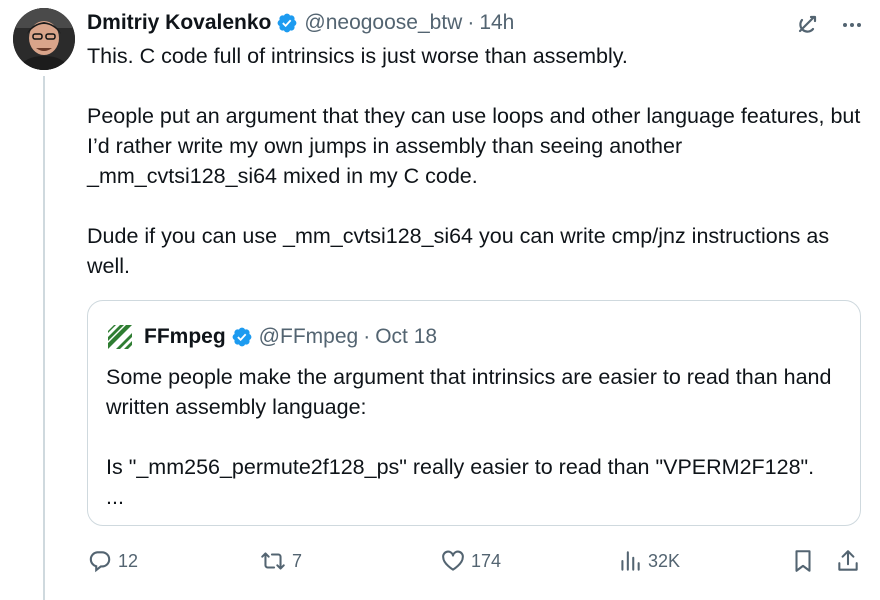  Describe the element at coordinates (300, 23) in the screenshot. I see `tweet-header: Dmitriy Kovalenko @neogoose_btw · 14h` at that location.